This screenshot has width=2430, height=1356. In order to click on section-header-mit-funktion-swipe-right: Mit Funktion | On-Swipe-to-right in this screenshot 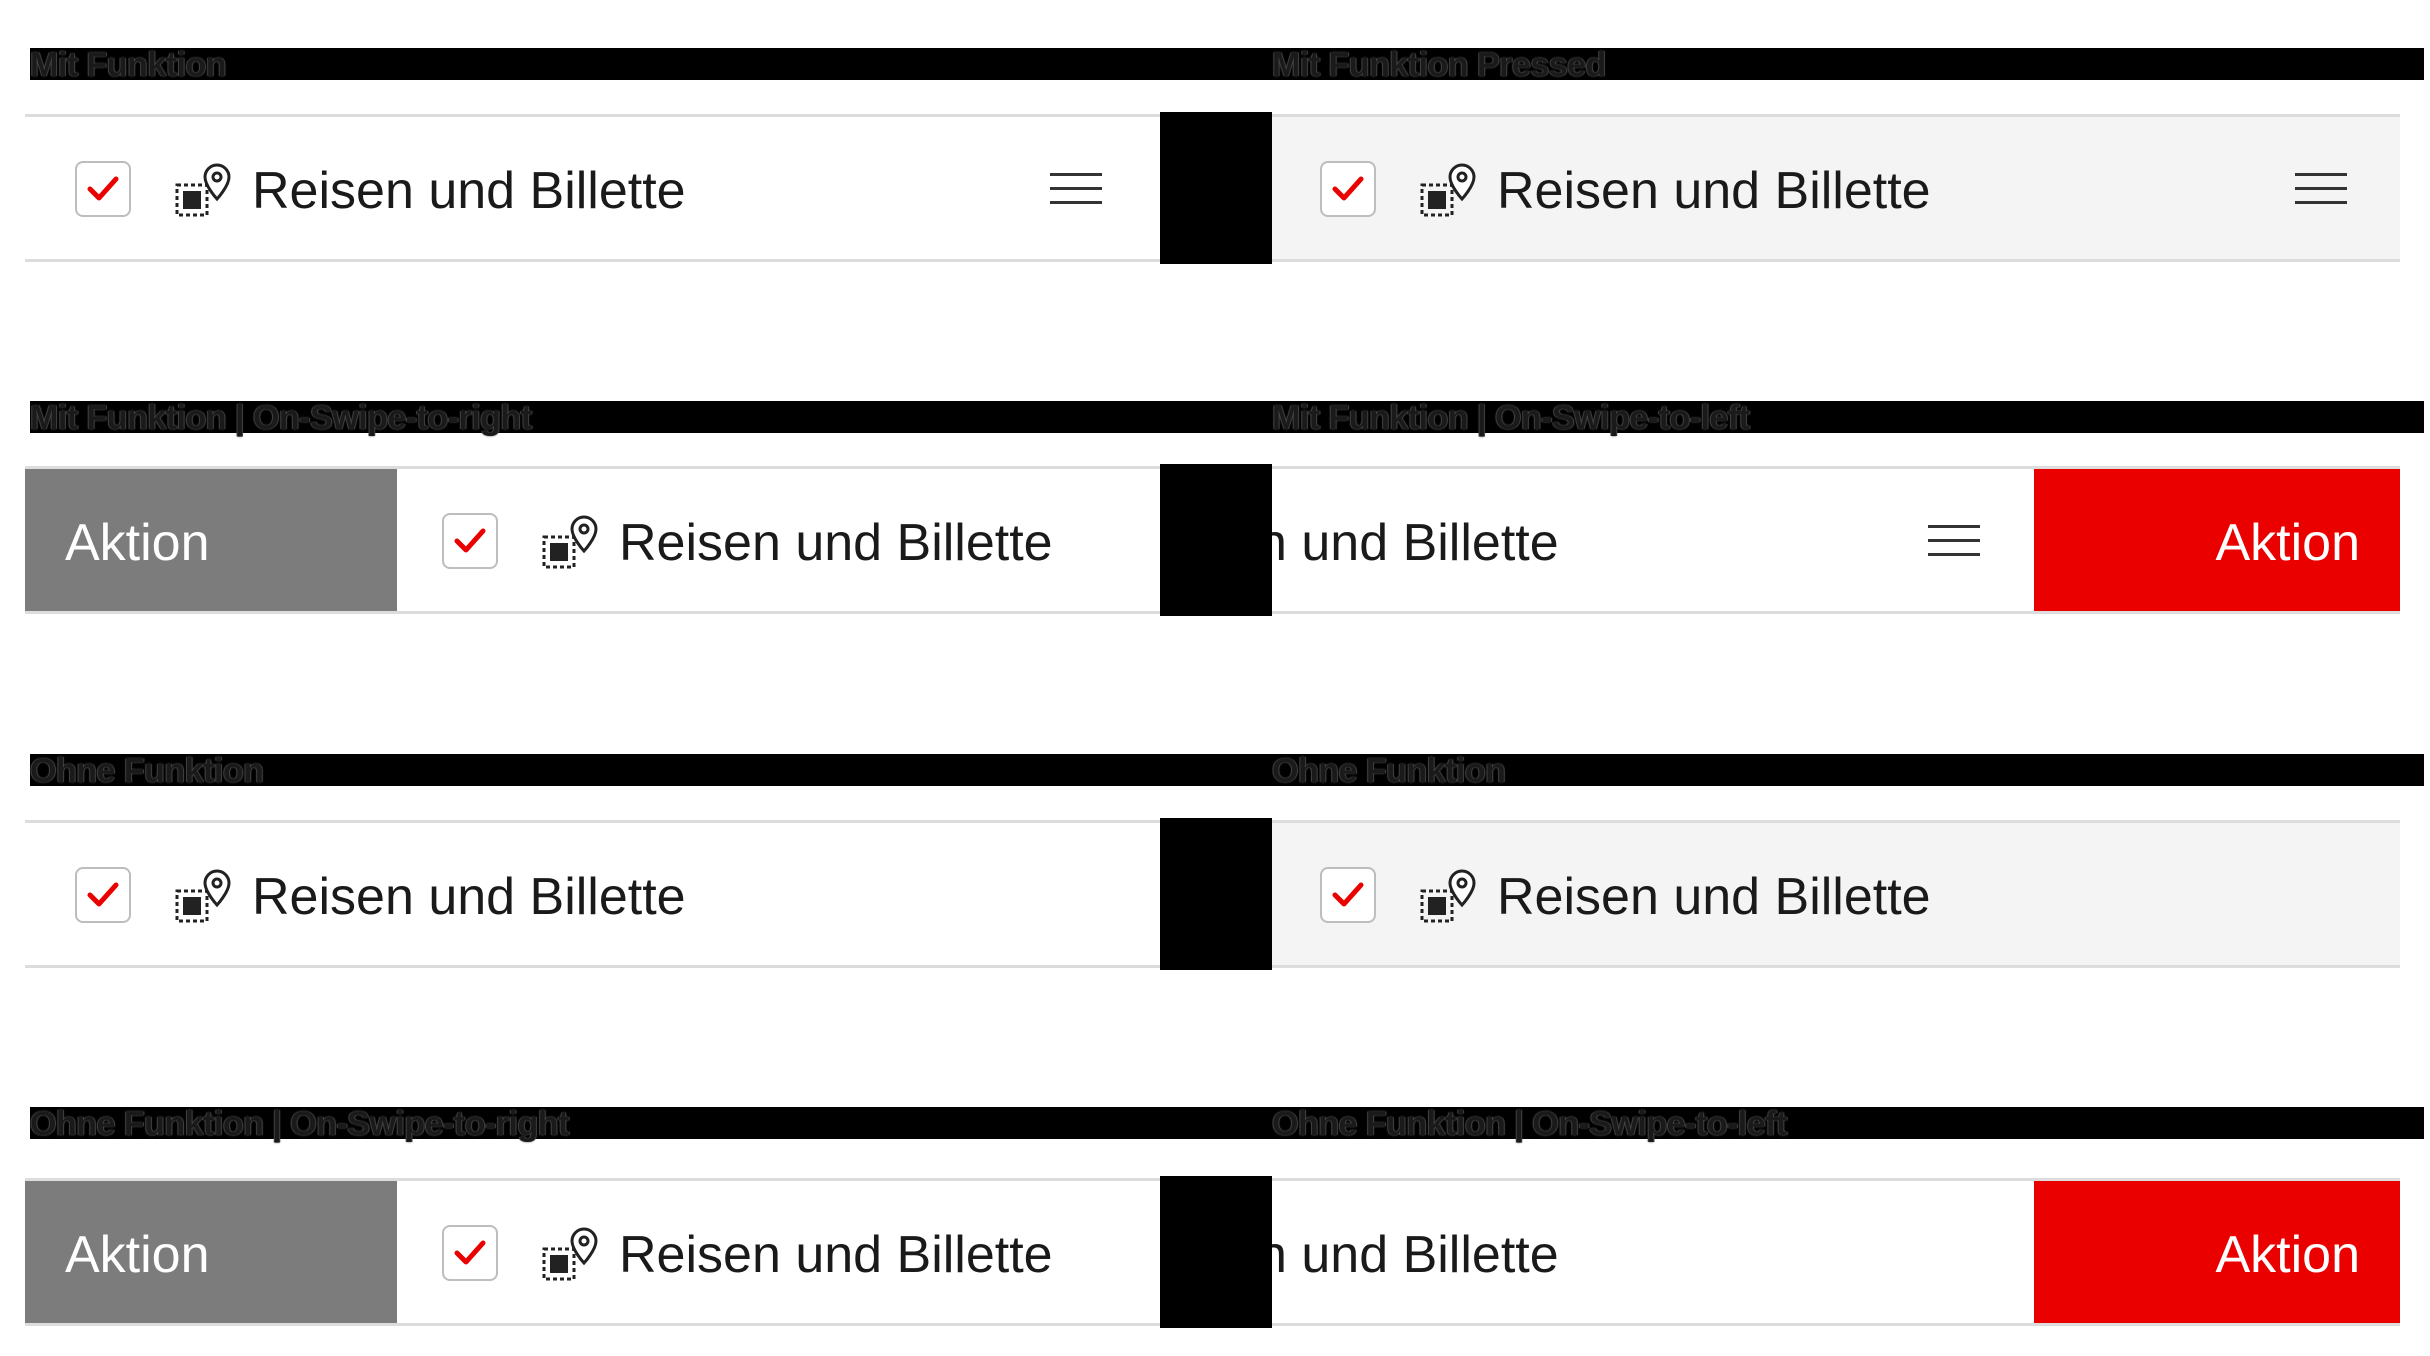, I will do `click(651, 418)`.